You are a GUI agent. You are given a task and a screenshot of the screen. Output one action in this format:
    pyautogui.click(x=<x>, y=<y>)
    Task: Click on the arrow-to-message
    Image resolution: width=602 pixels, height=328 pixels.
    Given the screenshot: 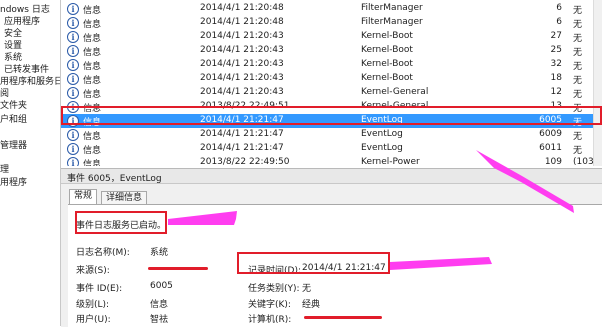 What is the action you would take?
    pyautogui.click(x=202, y=218)
    